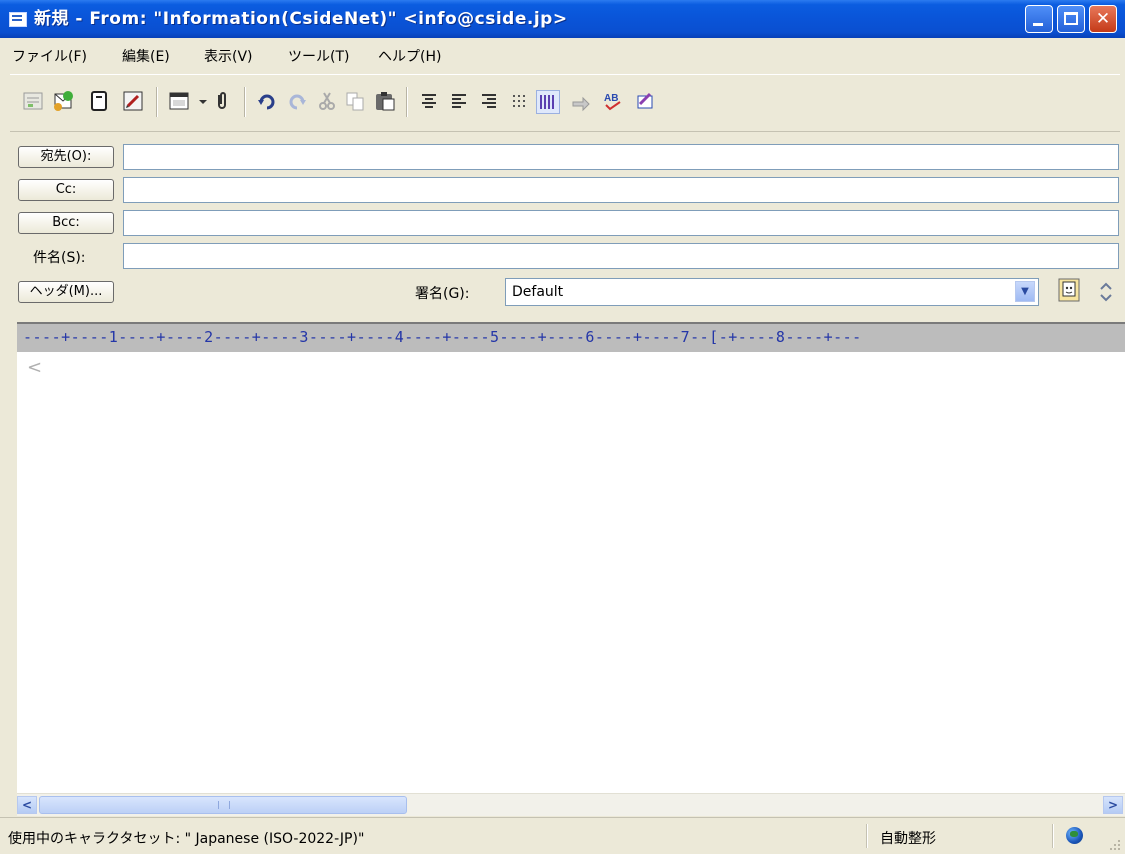 The height and width of the screenshot is (854, 1125). I want to click on grip-icon, so click(224, 805).